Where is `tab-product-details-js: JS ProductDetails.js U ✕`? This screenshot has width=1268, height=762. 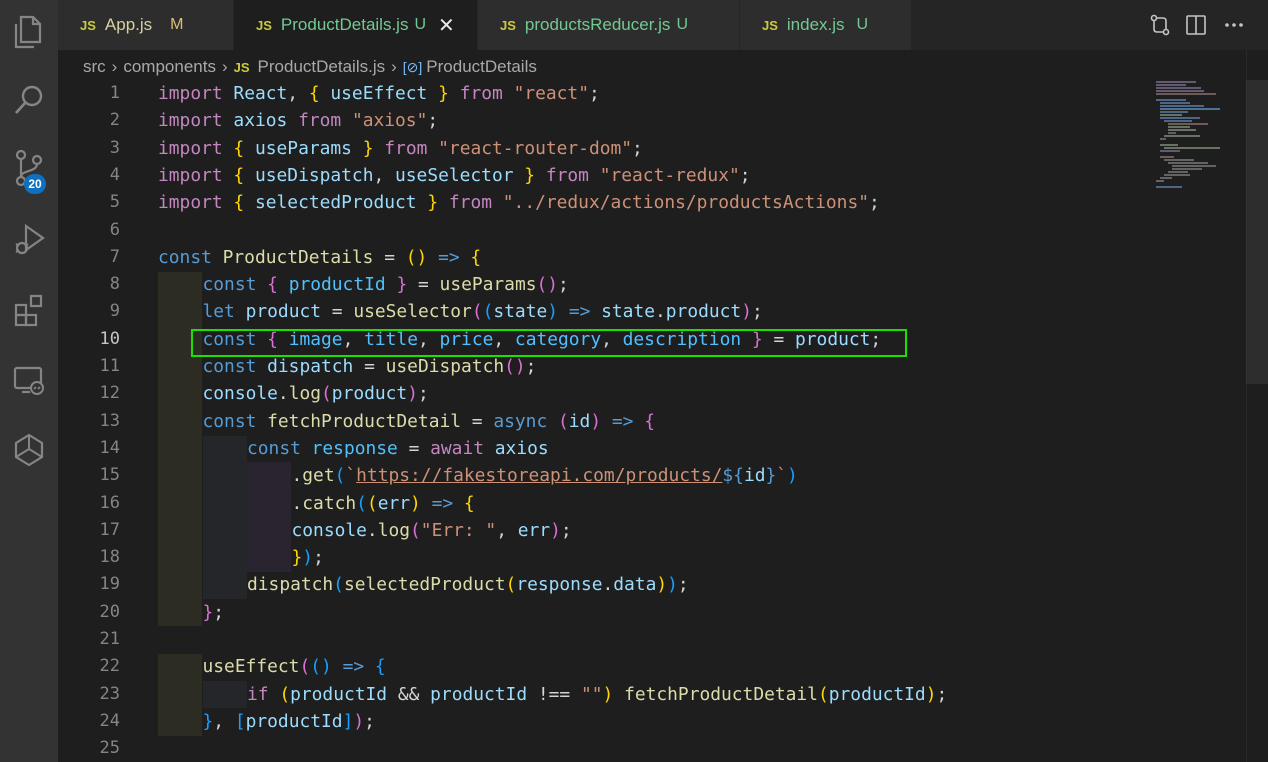
tab-product-details-js: JS ProductDetails.js U ✕ is located at coordinates (356, 25).